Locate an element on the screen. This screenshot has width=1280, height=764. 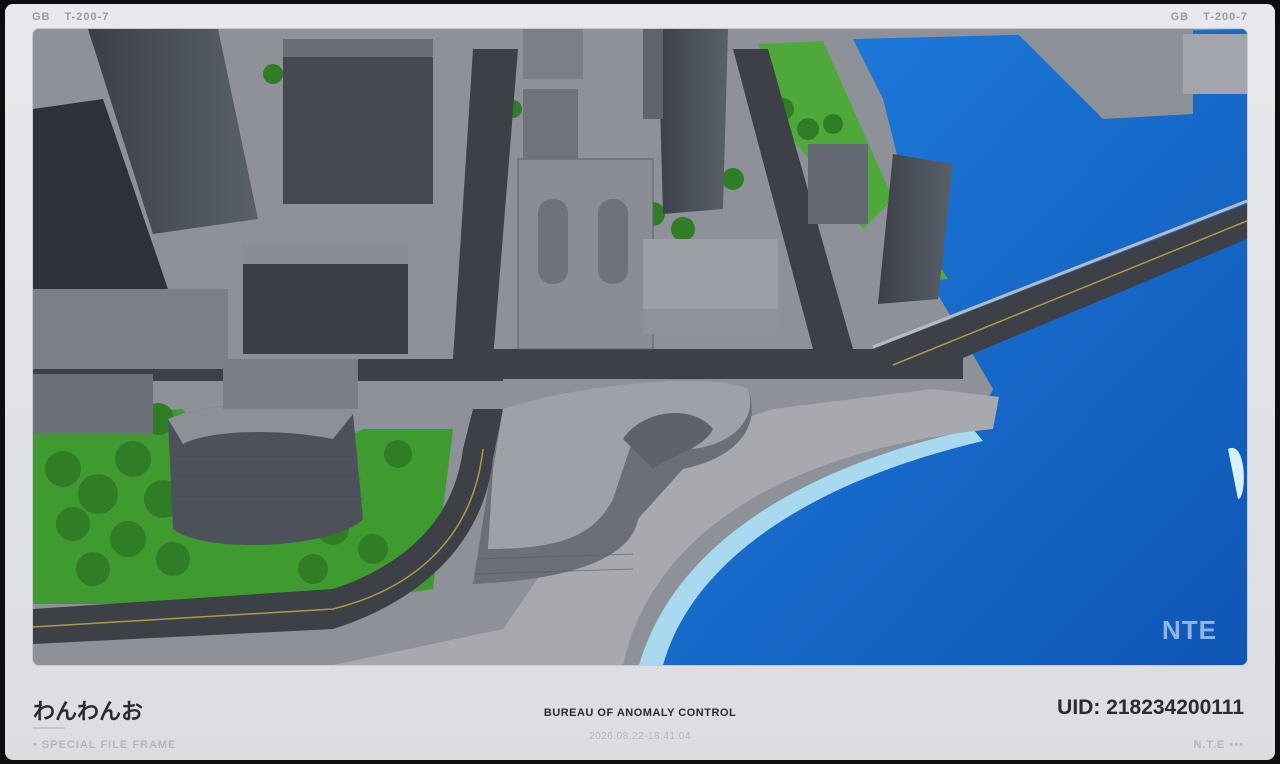
header-right-code: GB is located at coordinates (1180, 17).